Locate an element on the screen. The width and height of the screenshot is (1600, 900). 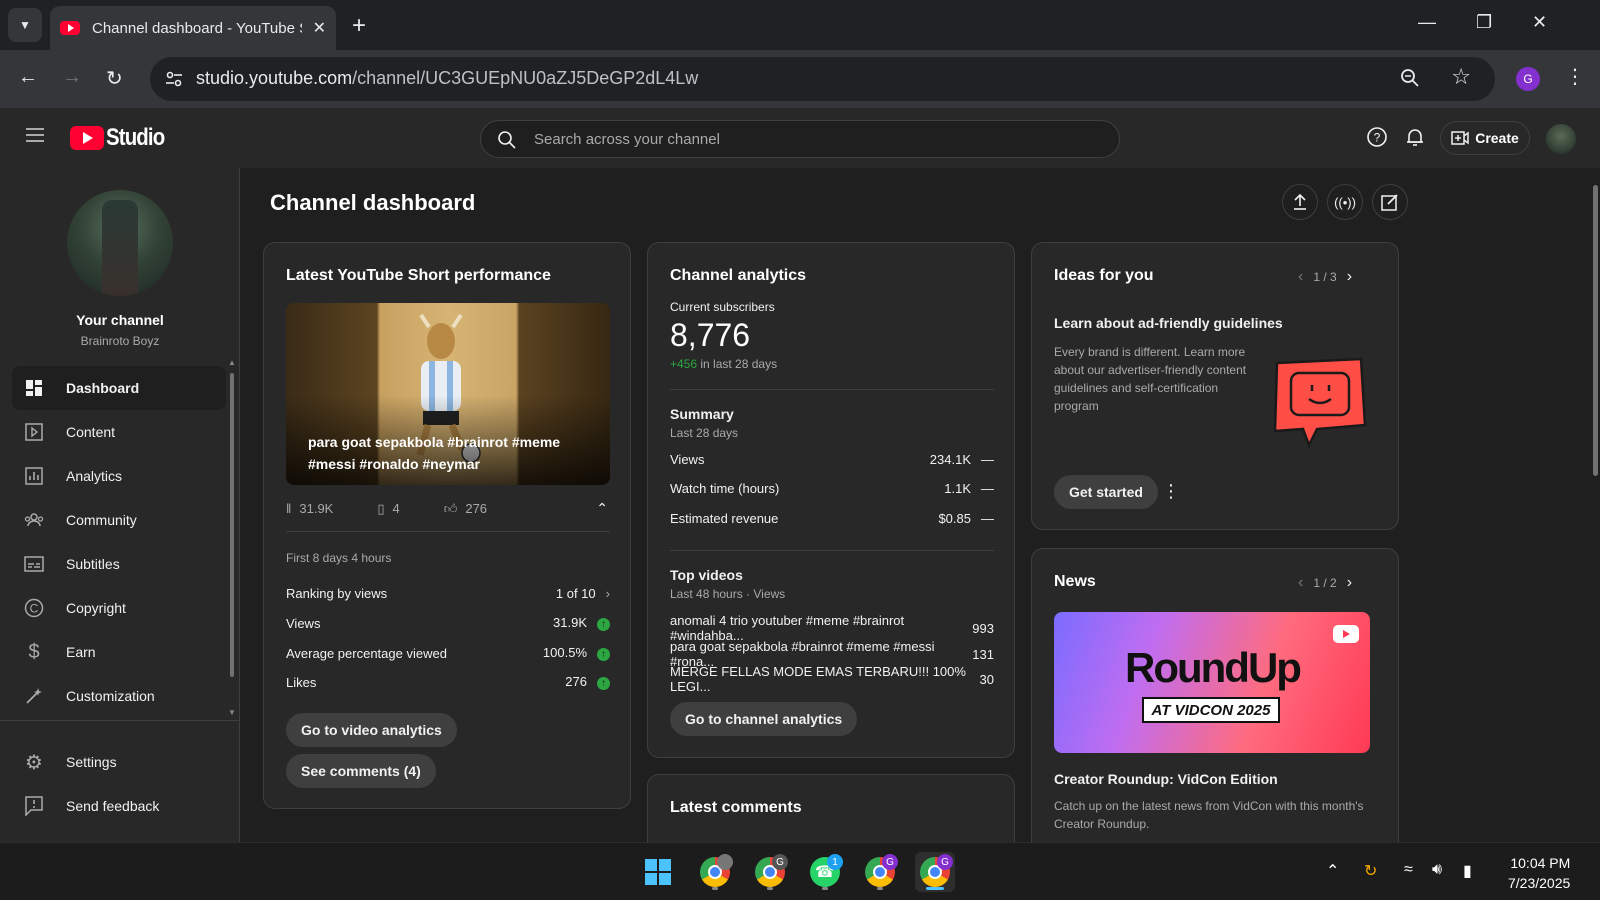
latest-comments-title: Latest comments is located at coordinates (736, 807).